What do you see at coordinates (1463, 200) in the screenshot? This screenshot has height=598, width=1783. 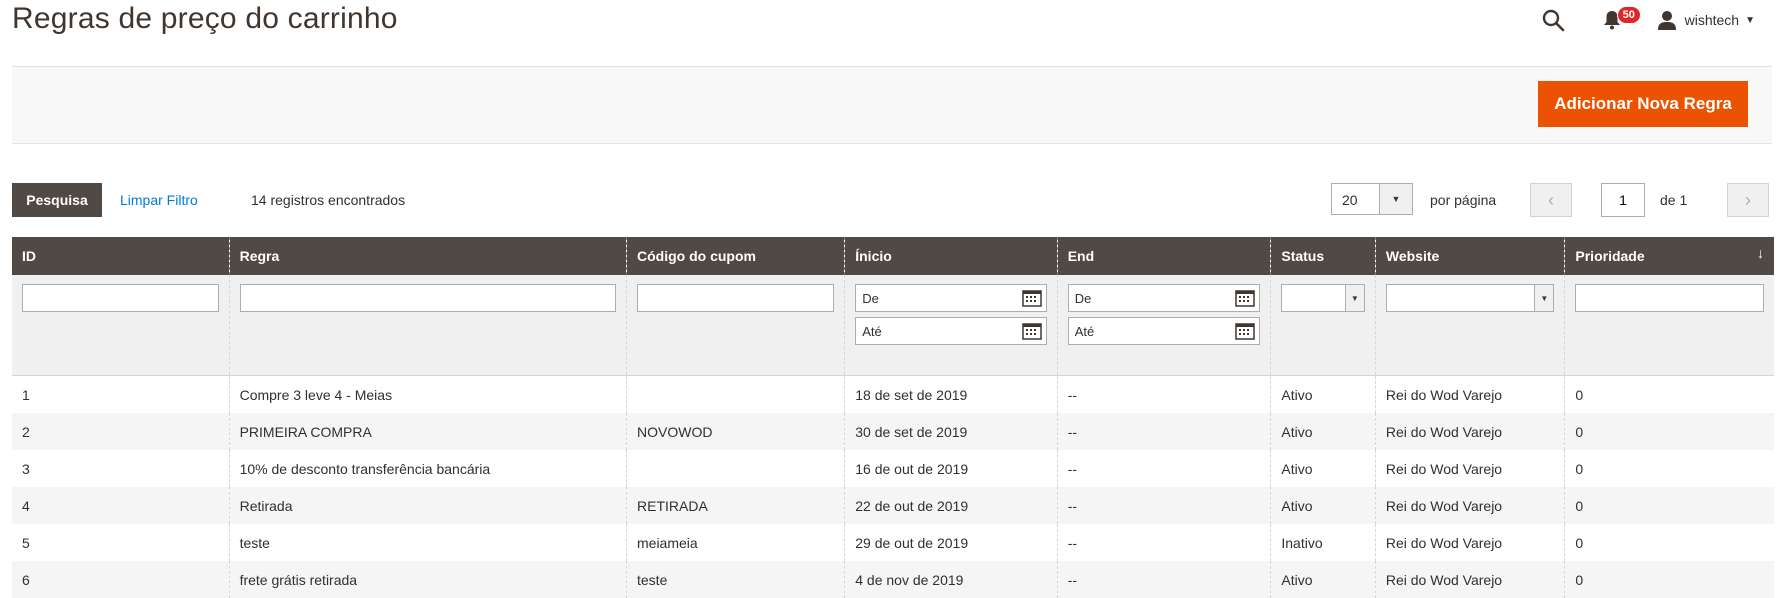 I see `per-page-label: por página` at bounding box center [1463, 200].